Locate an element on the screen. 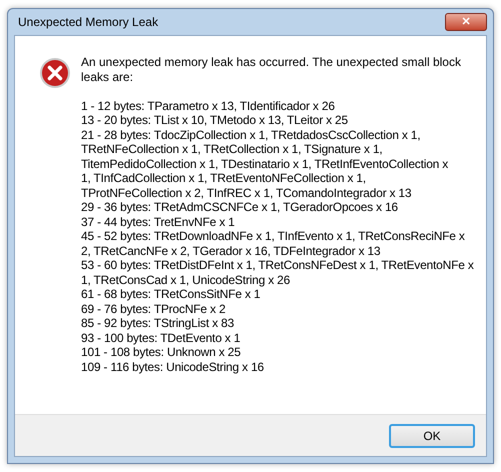 This screenshot has height=472, width=501. leak-line: TProtNFeCollection x 2, TInfREC x 1, TComandoIntegrador x 13 is located at coordinates (246, 193).